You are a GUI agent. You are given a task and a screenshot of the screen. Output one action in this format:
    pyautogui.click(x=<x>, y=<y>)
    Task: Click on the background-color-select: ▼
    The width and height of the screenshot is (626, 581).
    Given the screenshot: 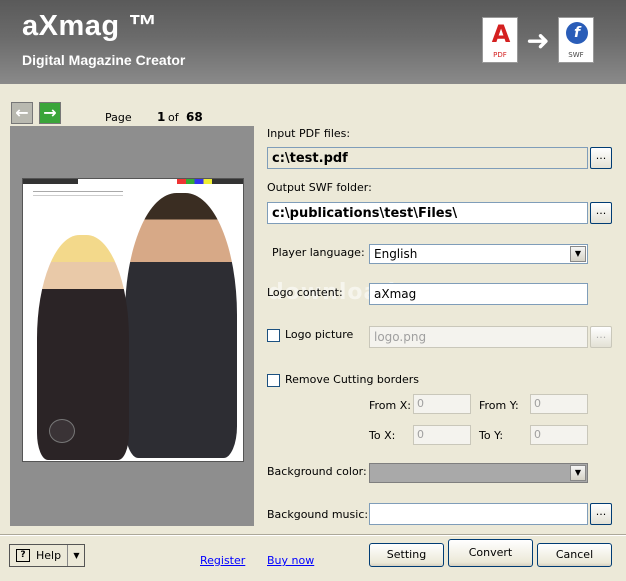 What is the action you would take?
    pyautogui.click(x=478, y=473)
    